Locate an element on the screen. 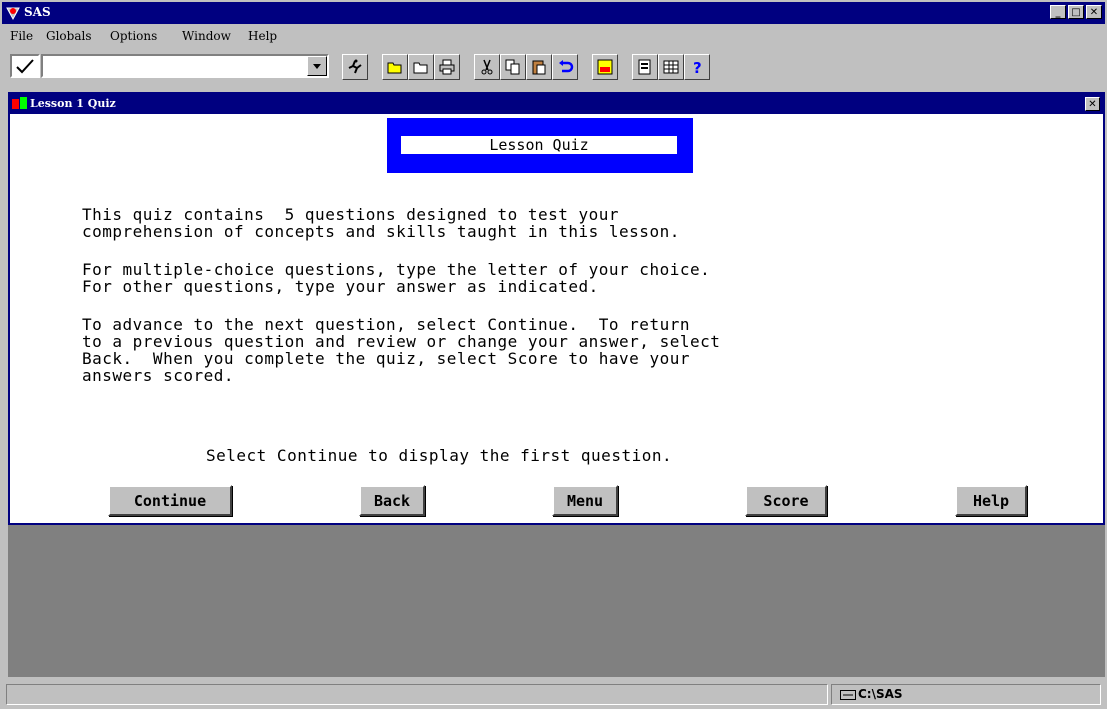  copy-icon is located at coordinates (512, 67).